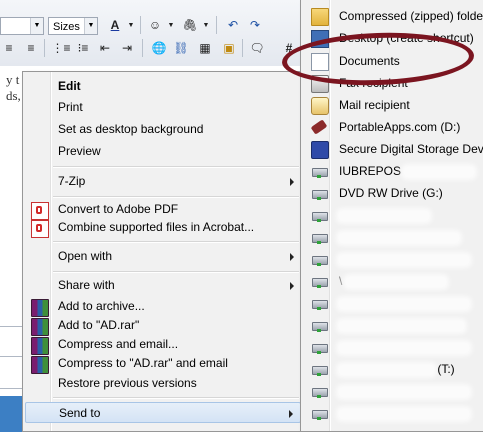 The height and width of the screenshot is (432, 483). I want to click on send-to-compressed-folder: Compressed (zipped) folder, so click(393, 16).